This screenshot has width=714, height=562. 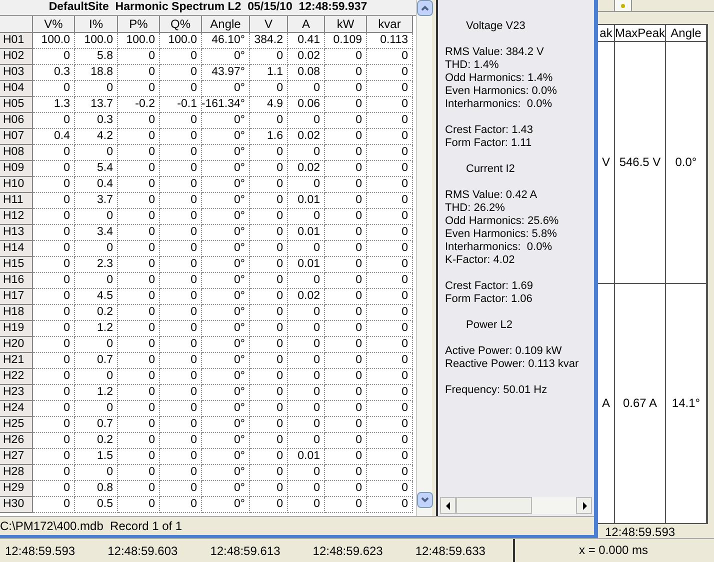 What do you see at coordinates (640, 163) in the screenshot?
I see `table-cell-text: 546.5 V` at bounding box center [640, 163].